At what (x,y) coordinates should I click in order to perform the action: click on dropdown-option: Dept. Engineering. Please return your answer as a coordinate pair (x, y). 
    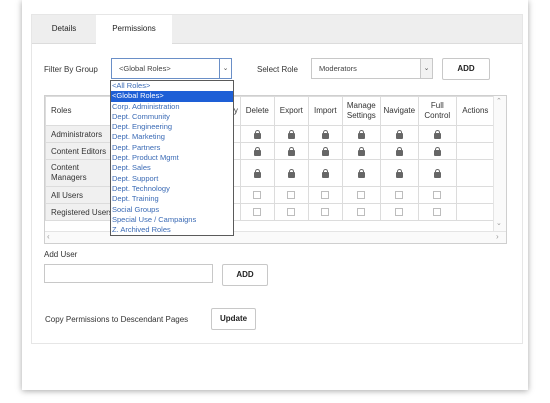
    Looking at the image, I should click on (172, 127).